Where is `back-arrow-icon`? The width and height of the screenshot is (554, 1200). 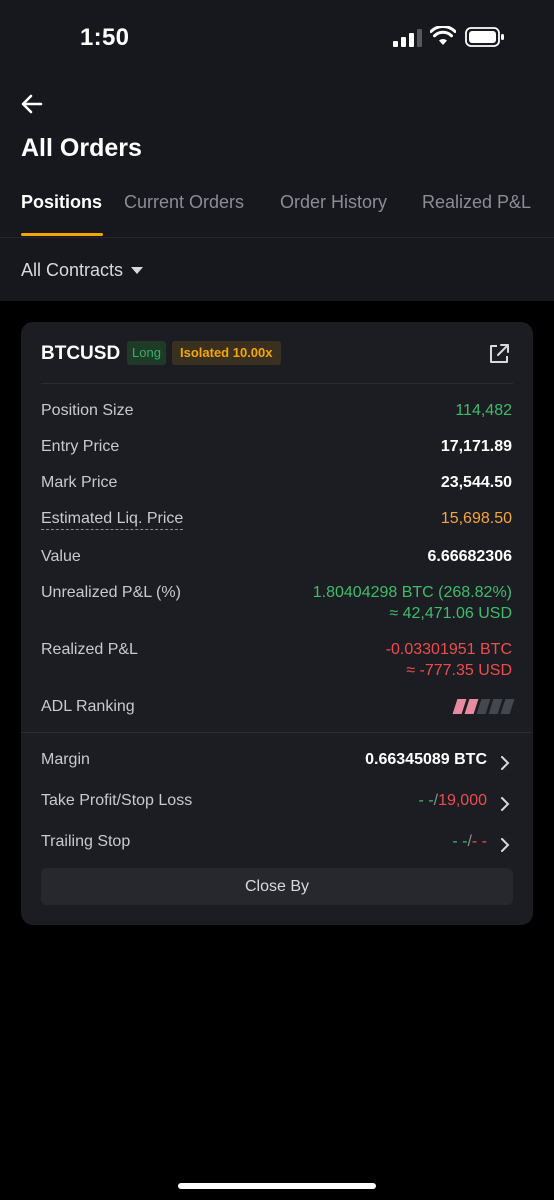 back-arrow-icon is located at coordinates (32, 104).